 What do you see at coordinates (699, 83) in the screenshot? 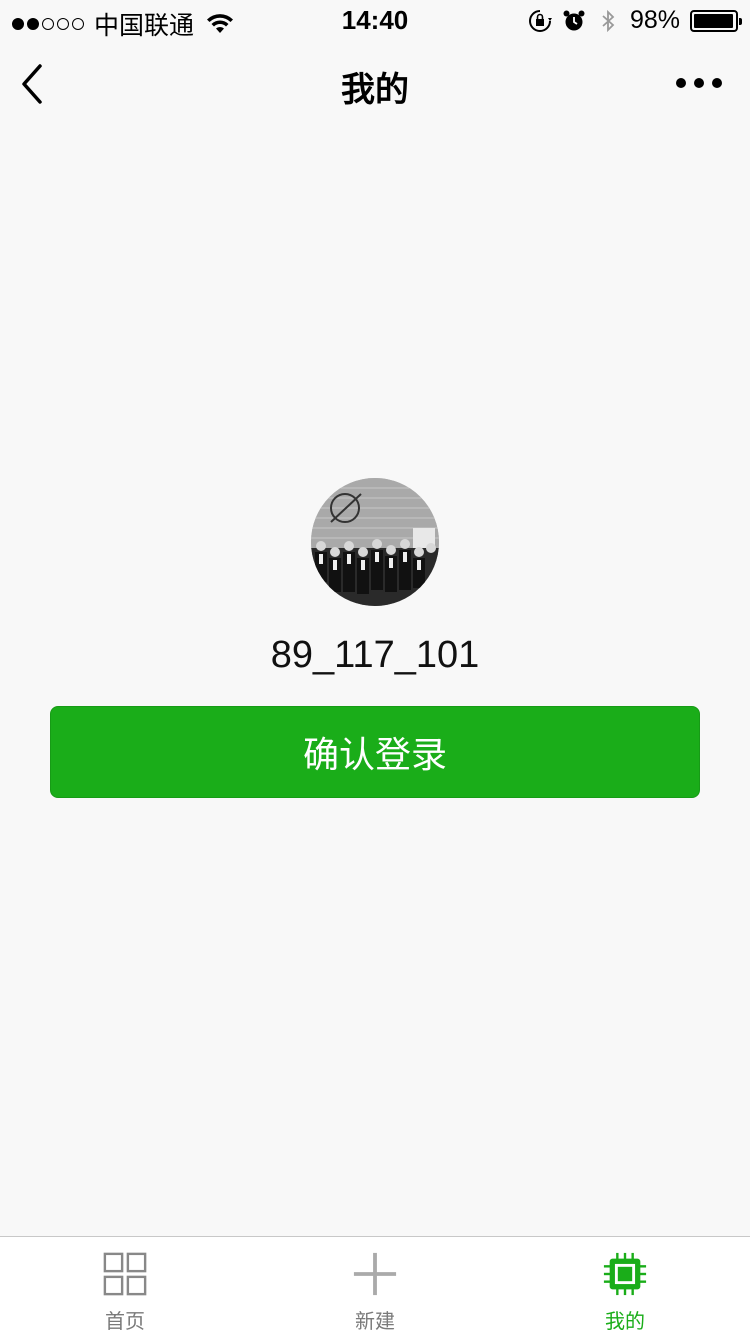
I see `more-dots-icon` at bounding box center [699, 83].